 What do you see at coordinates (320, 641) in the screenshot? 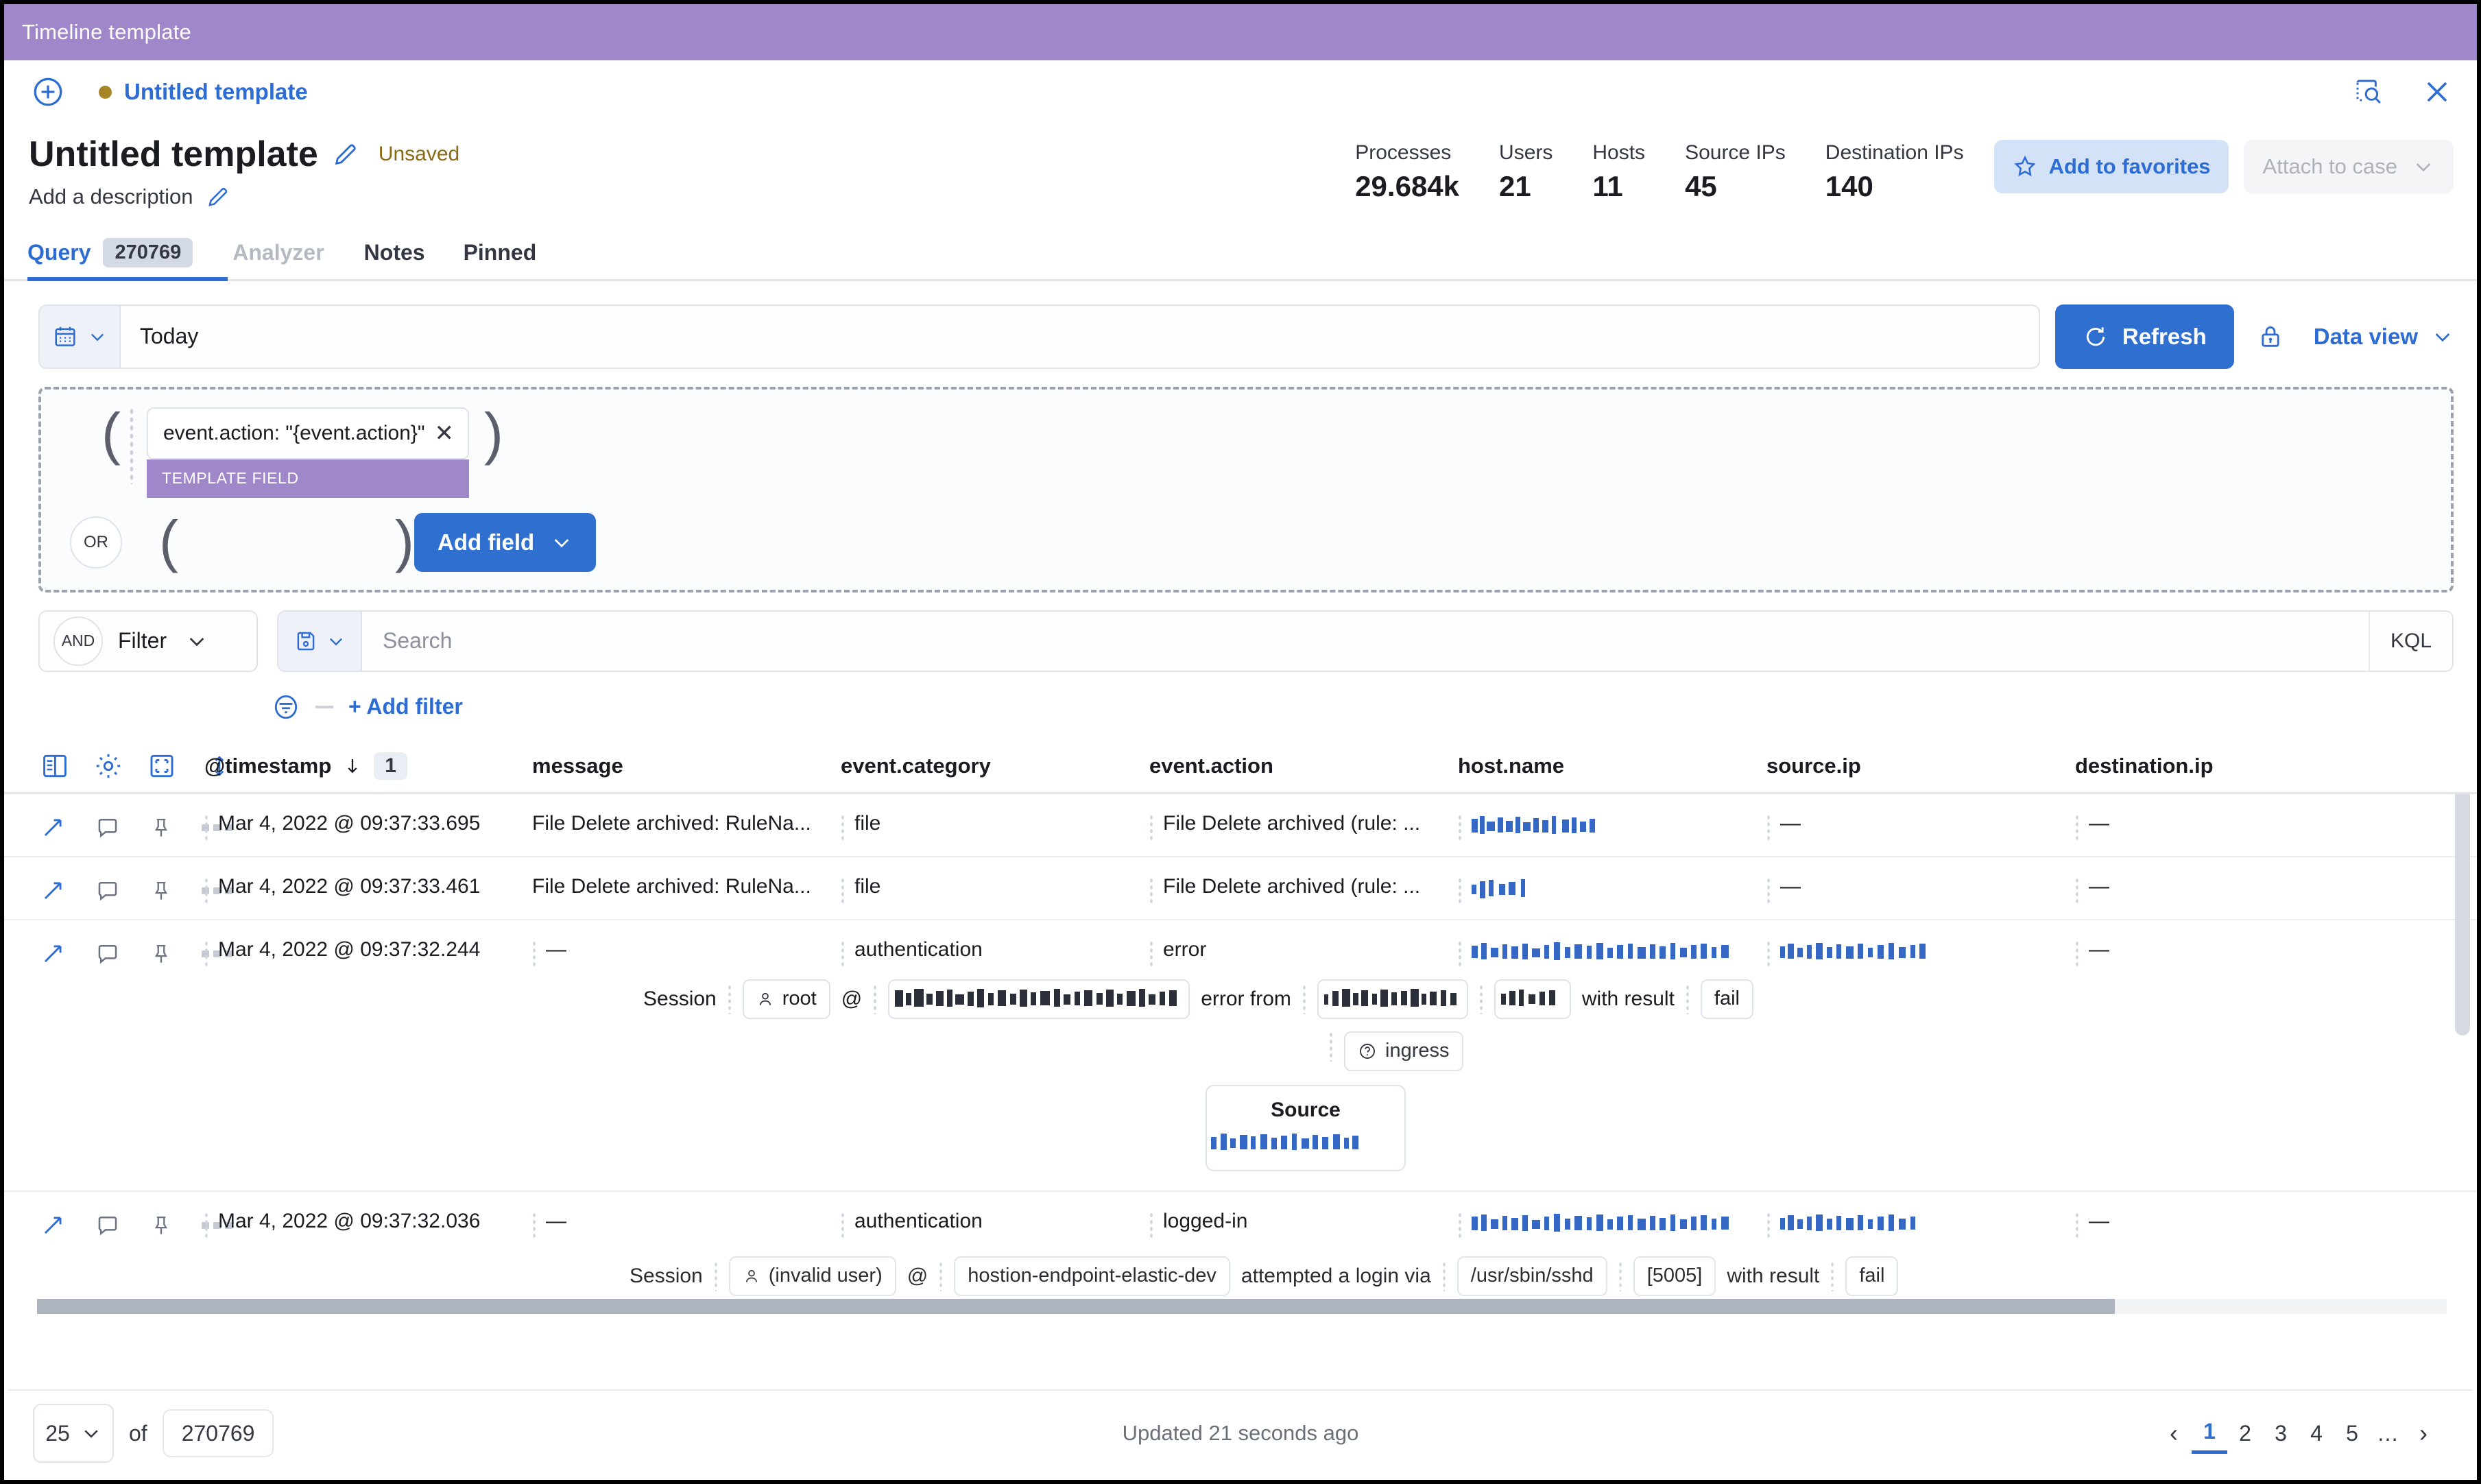
I see `saved-query-menu-button` at bounding box center [320, 641].